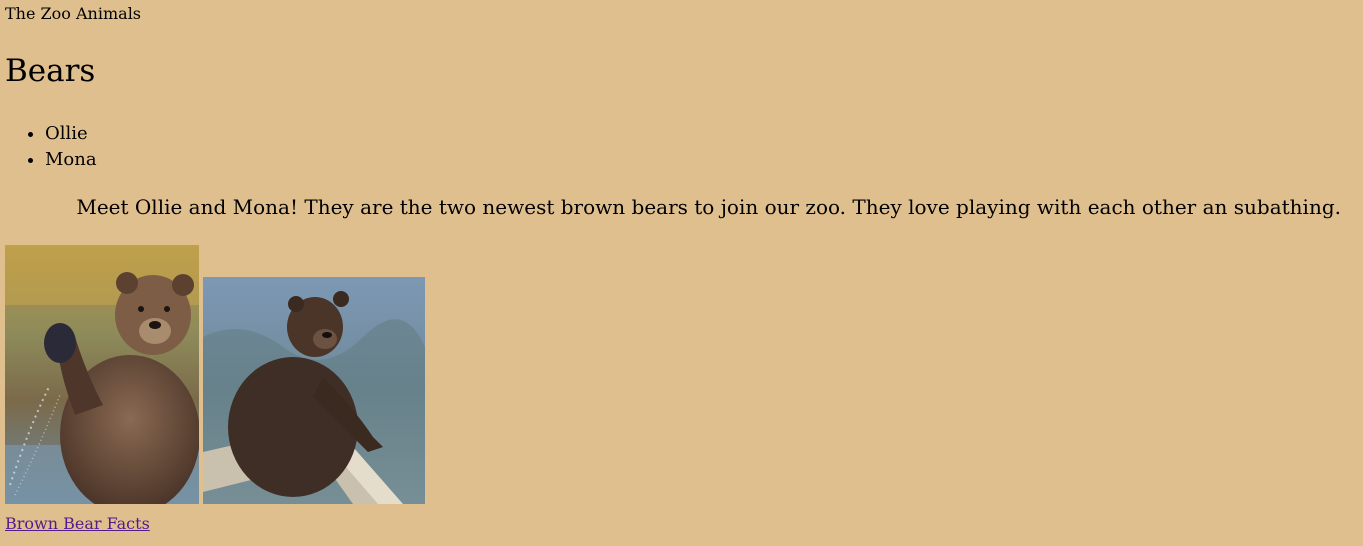  Describe the element at coordinates (71, 134) in the screenshot. I see `list-item: Ollie` at that location.